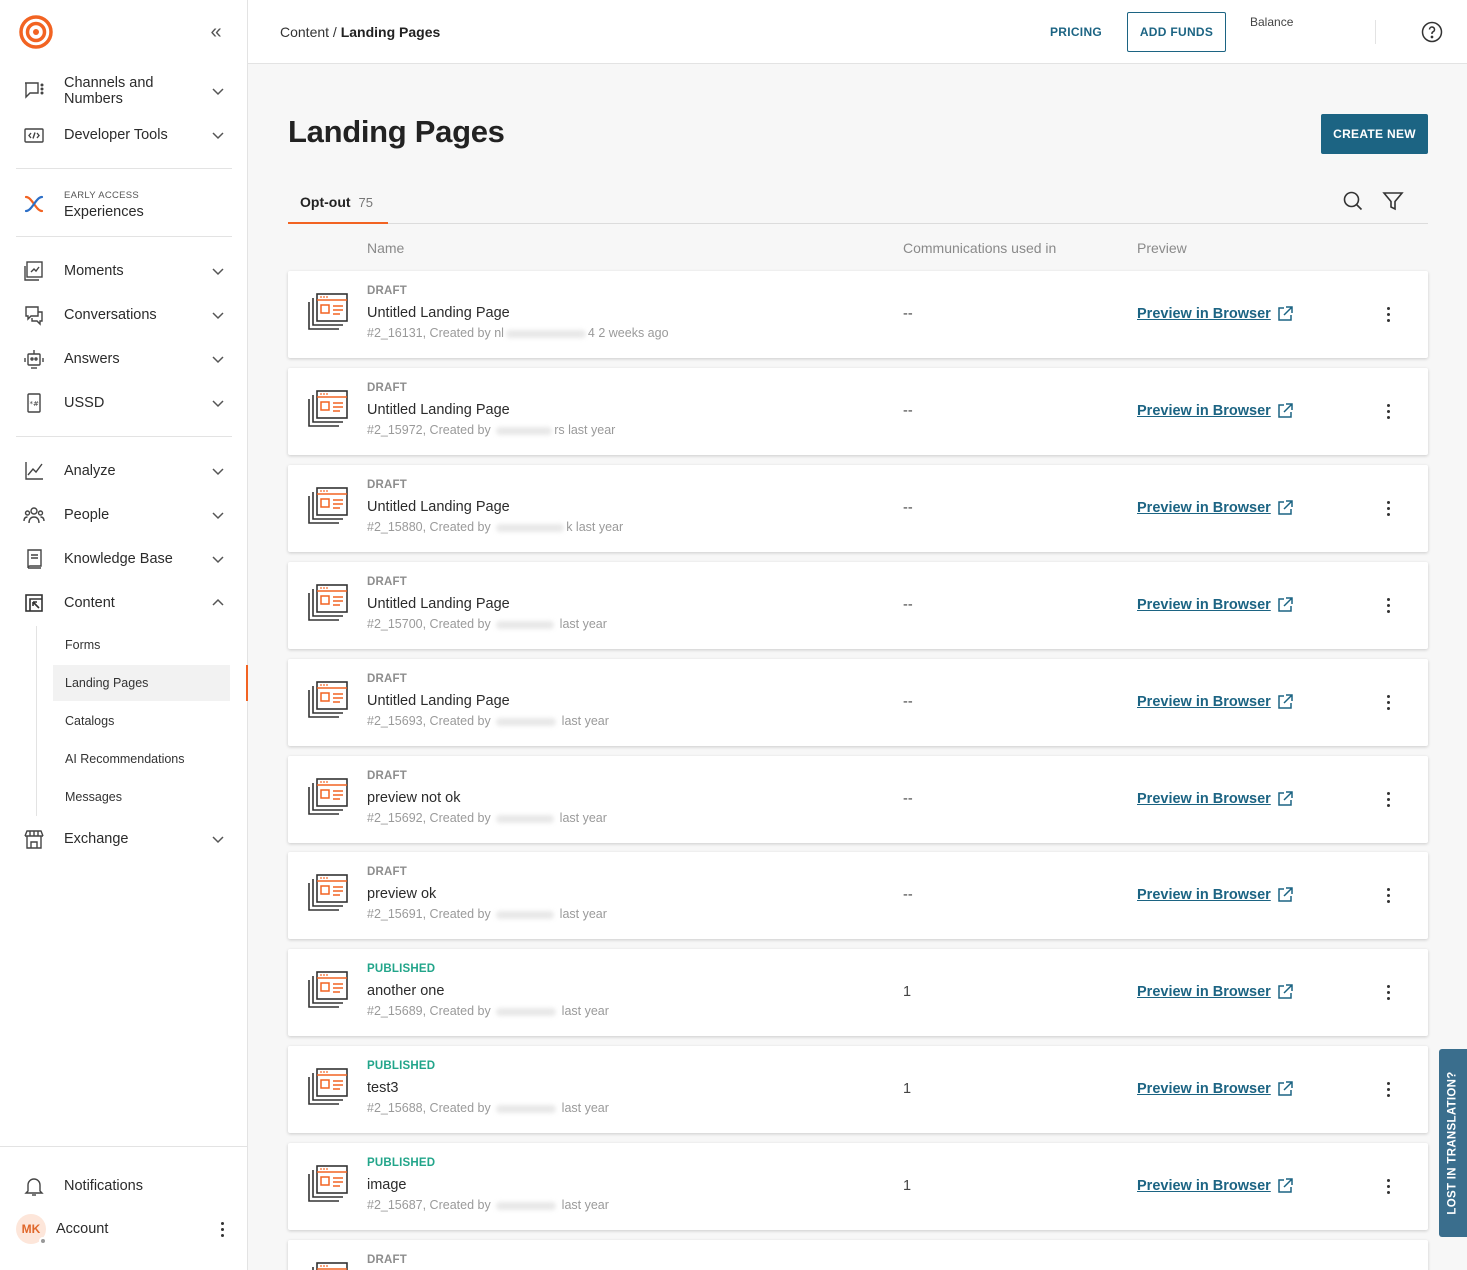 The width and height of the screenshot is (1467, 1270). I want to click on nav-channels-and-numbers: Channels and Numbers, so click(124, 91).